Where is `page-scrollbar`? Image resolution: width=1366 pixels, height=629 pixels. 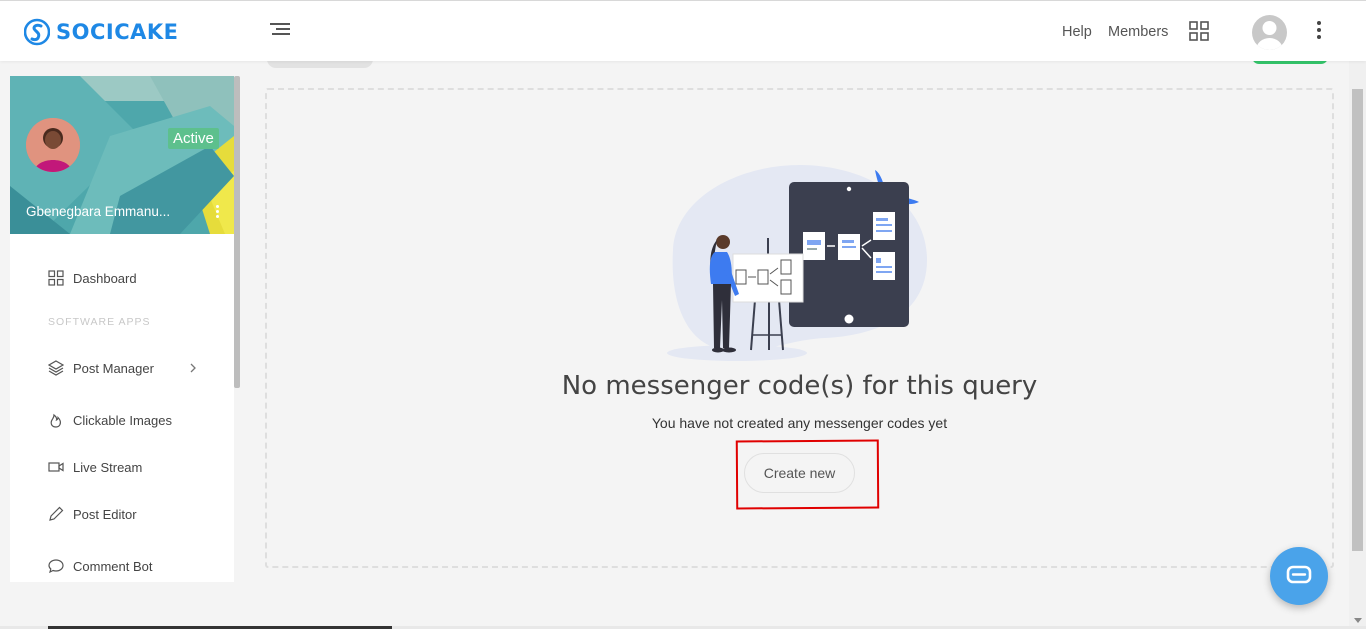 page-scrollbar is located at coordinates (1357, 345).